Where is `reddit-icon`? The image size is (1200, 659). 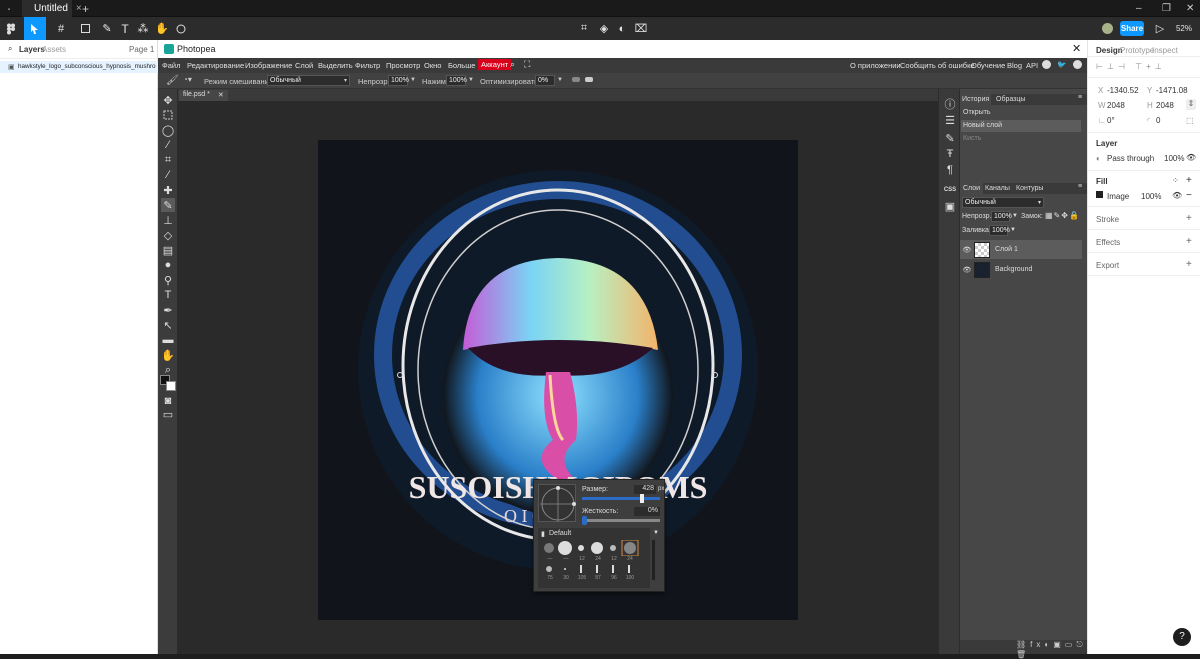 reddit-icon is located at coordinates (1046, 64).